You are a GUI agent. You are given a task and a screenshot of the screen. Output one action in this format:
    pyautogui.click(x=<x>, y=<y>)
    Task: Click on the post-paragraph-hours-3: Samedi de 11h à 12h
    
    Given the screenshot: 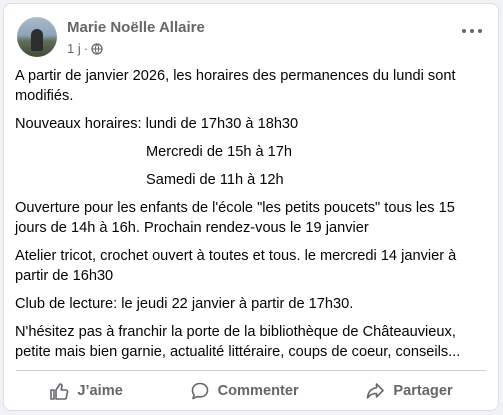 What is the action you would take?
    pyautogui.click(x=215, y=180)
    